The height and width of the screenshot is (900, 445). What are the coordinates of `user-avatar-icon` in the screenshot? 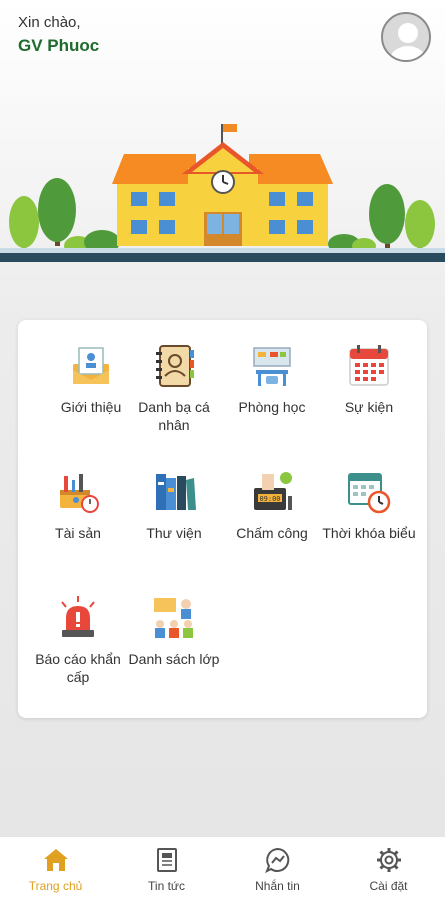 It's located at (408, 41).